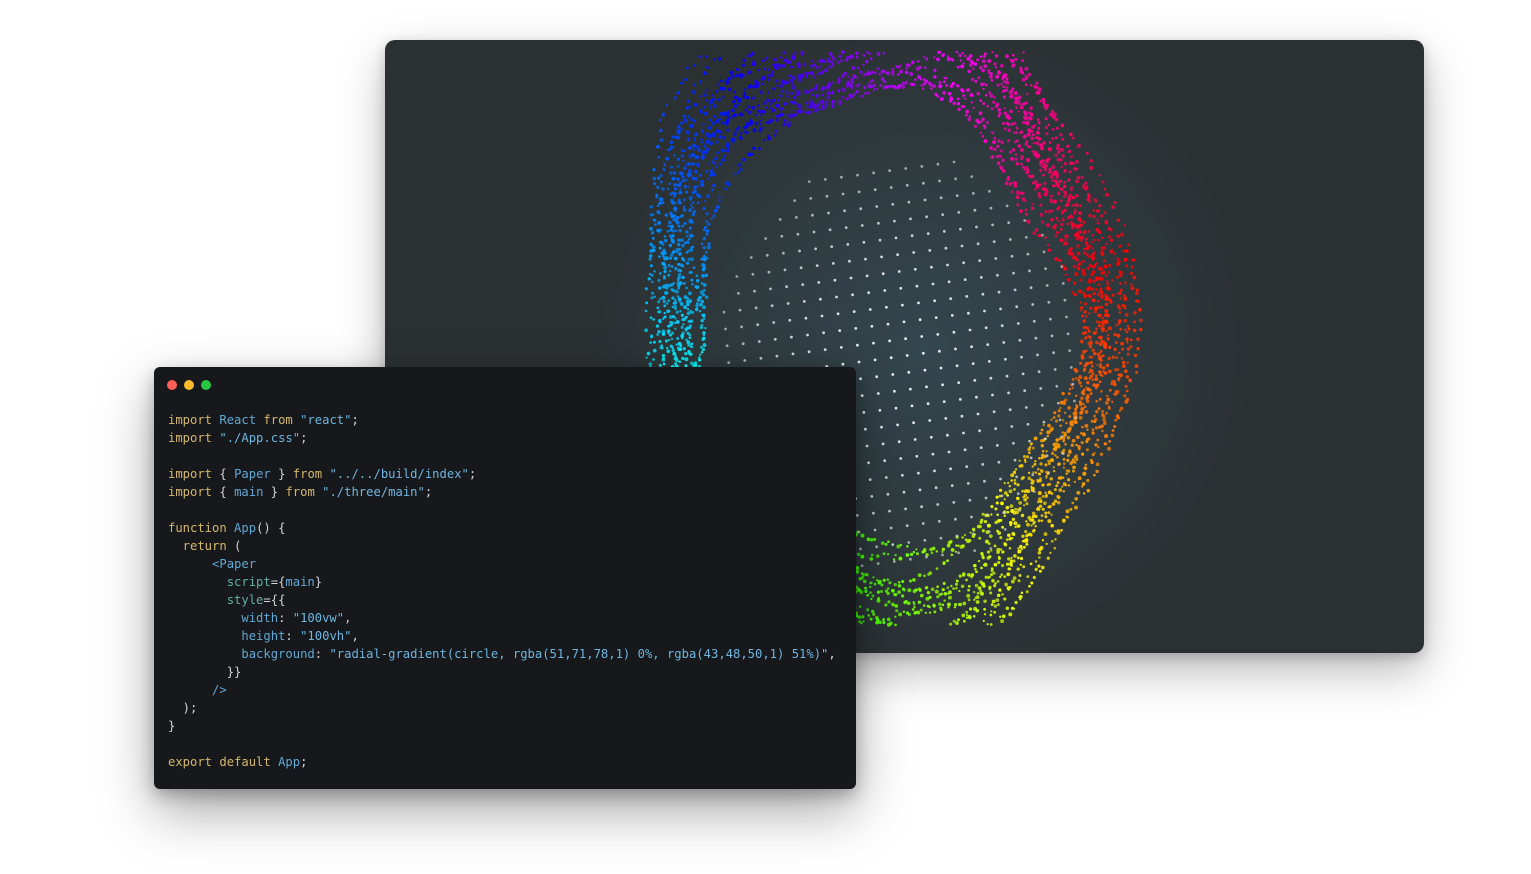 The height and width of the screenshot is (874, 1531). I want to click on code-token: "react", so click(326, 420).